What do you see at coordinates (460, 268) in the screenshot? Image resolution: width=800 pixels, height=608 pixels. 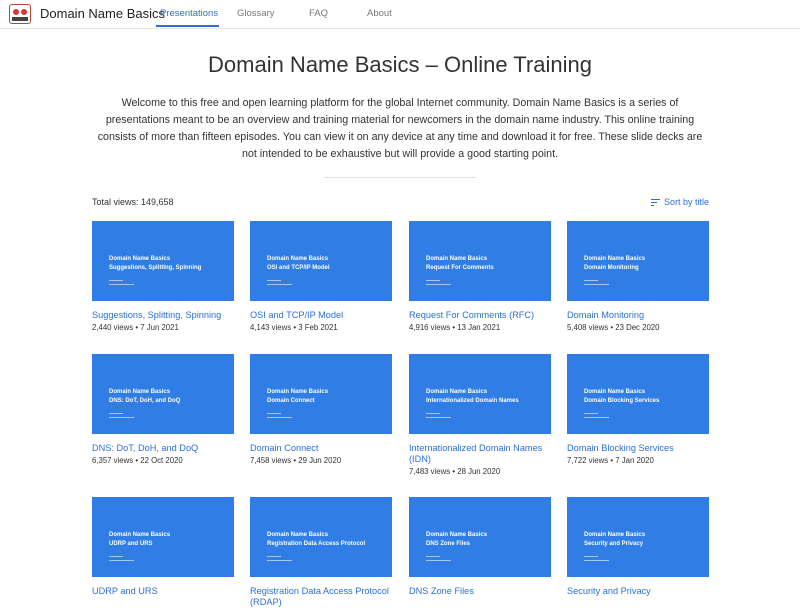 I see `thumb-subtitle: Request For Comments` at bounding box center [460, 268].